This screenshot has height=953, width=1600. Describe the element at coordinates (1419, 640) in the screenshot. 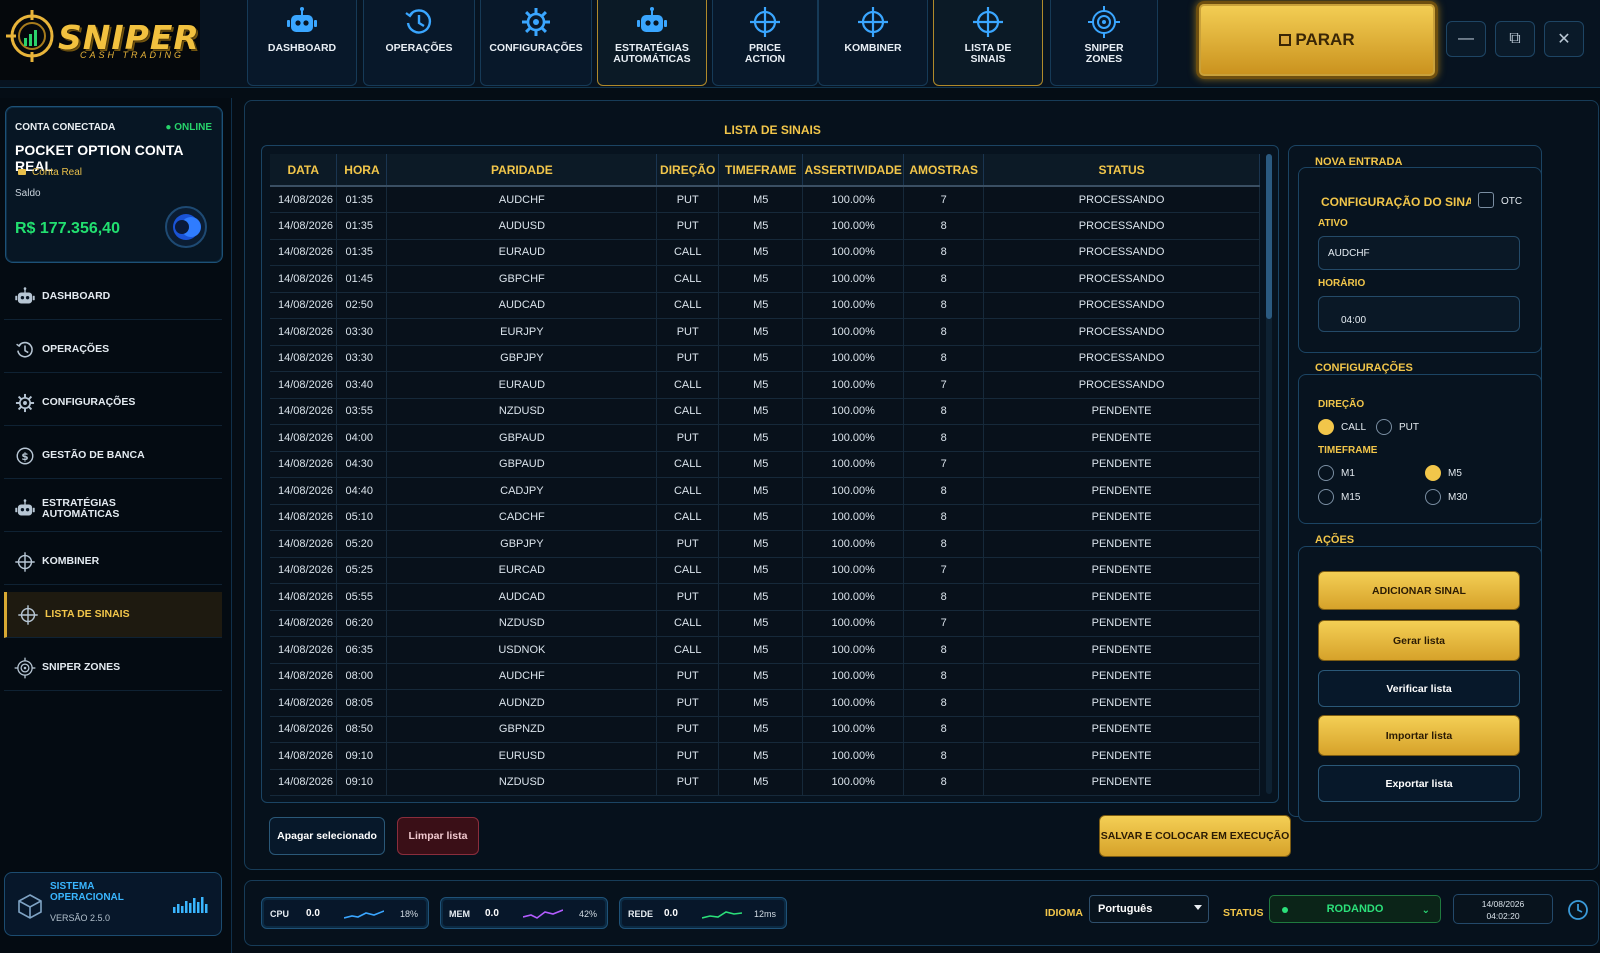

I see `generate-list-button: Gerar lista` at that location.